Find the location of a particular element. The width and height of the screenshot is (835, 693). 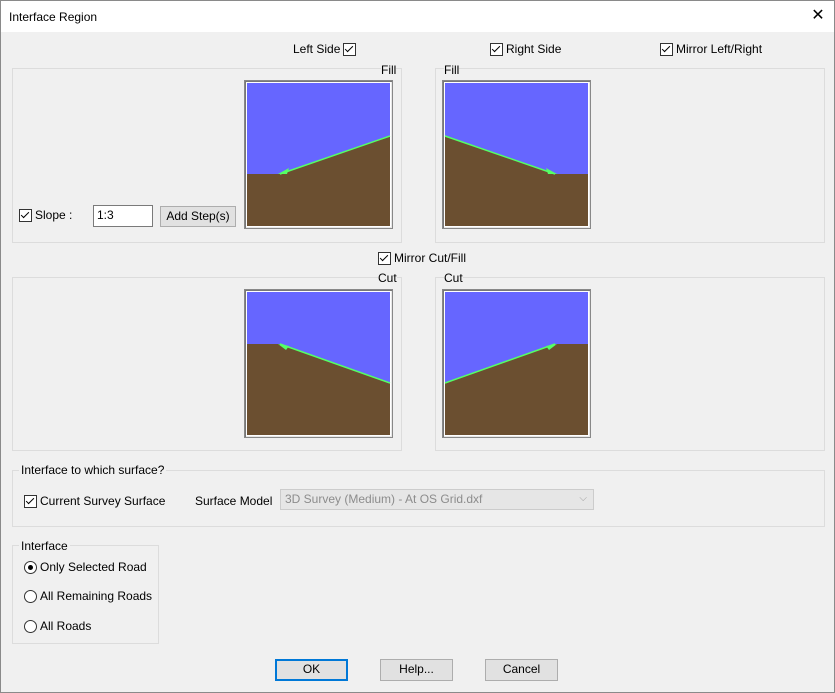

current-survey-checkbox: Current Survey Surface is located at coordinates (94, 501).